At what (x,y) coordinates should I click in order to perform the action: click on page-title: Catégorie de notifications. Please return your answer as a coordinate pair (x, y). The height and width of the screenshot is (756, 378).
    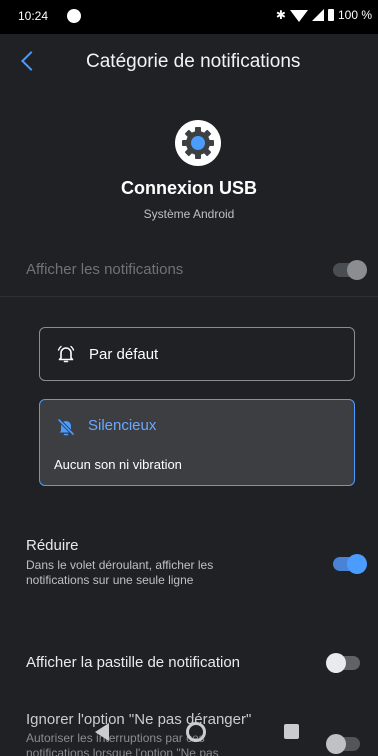
    Looking at the image, I should click on (193, 61).